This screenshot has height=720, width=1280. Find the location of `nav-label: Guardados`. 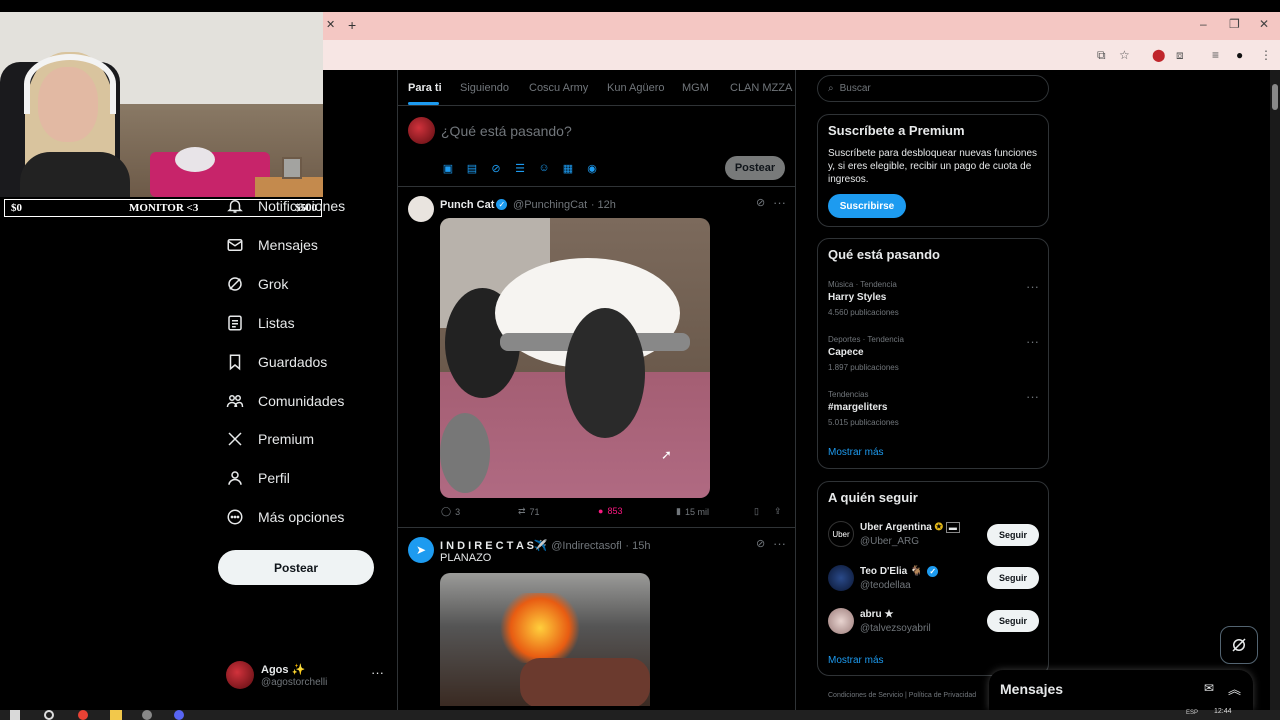

nav-label: Guardados is located at coordinates (293, 362).